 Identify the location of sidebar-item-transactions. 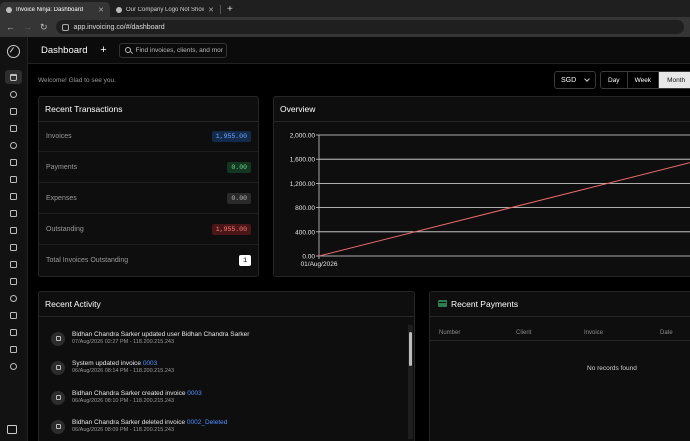
(13, 315).